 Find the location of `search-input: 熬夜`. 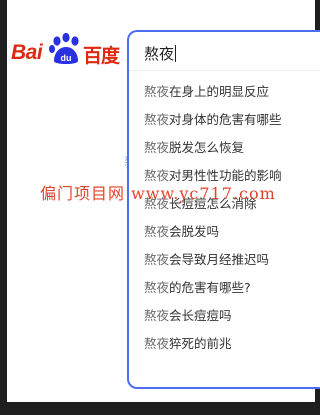

search-input: 熬夜 is located at coordinates (219, 54).